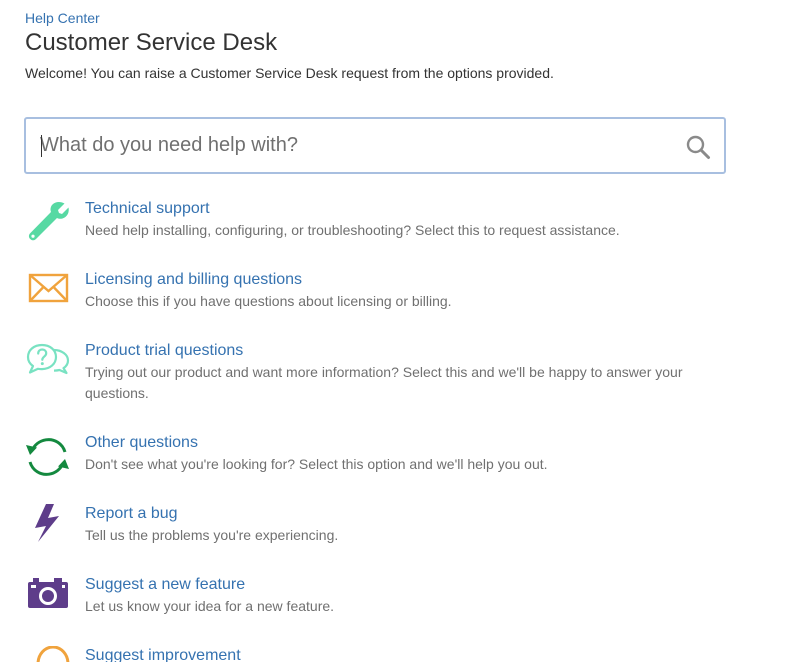  I want to click on search-box, so click(375, 145).